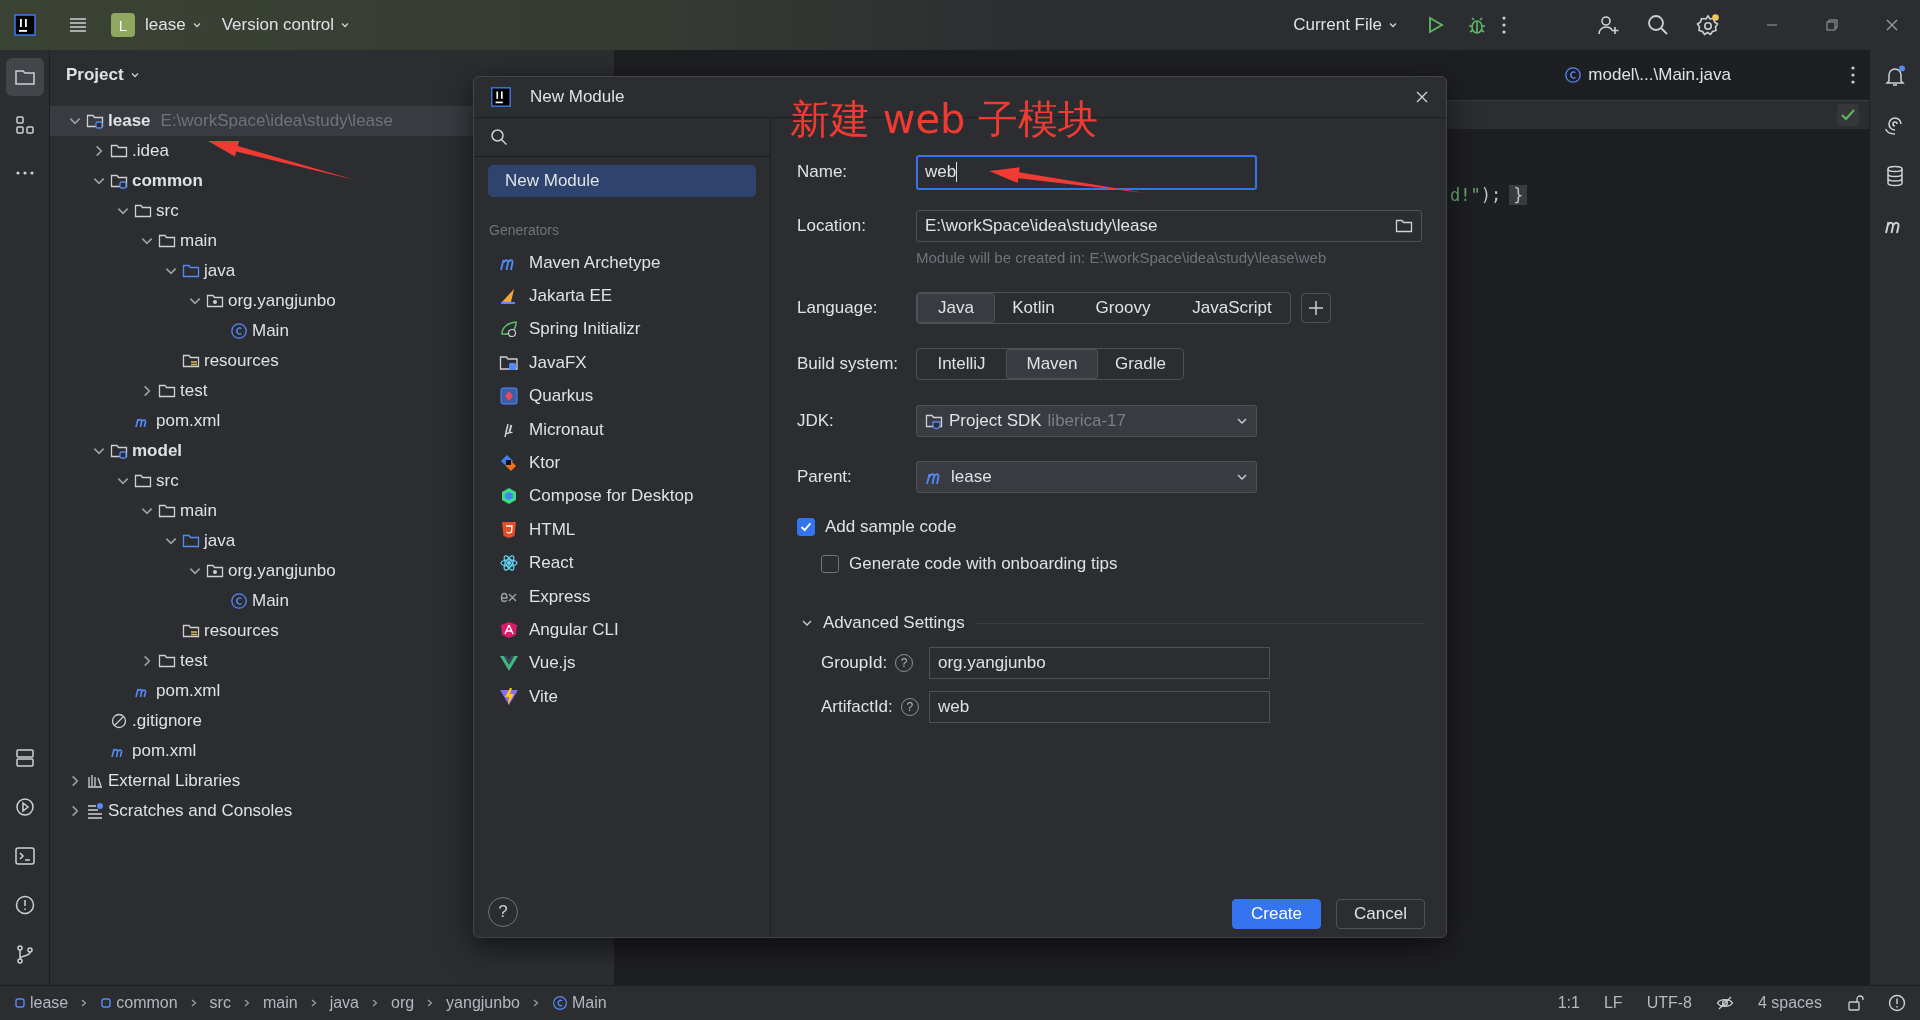  Describe the element at coordinates (1477, 25) in the screenshot. I see `debug-icon` at that location.